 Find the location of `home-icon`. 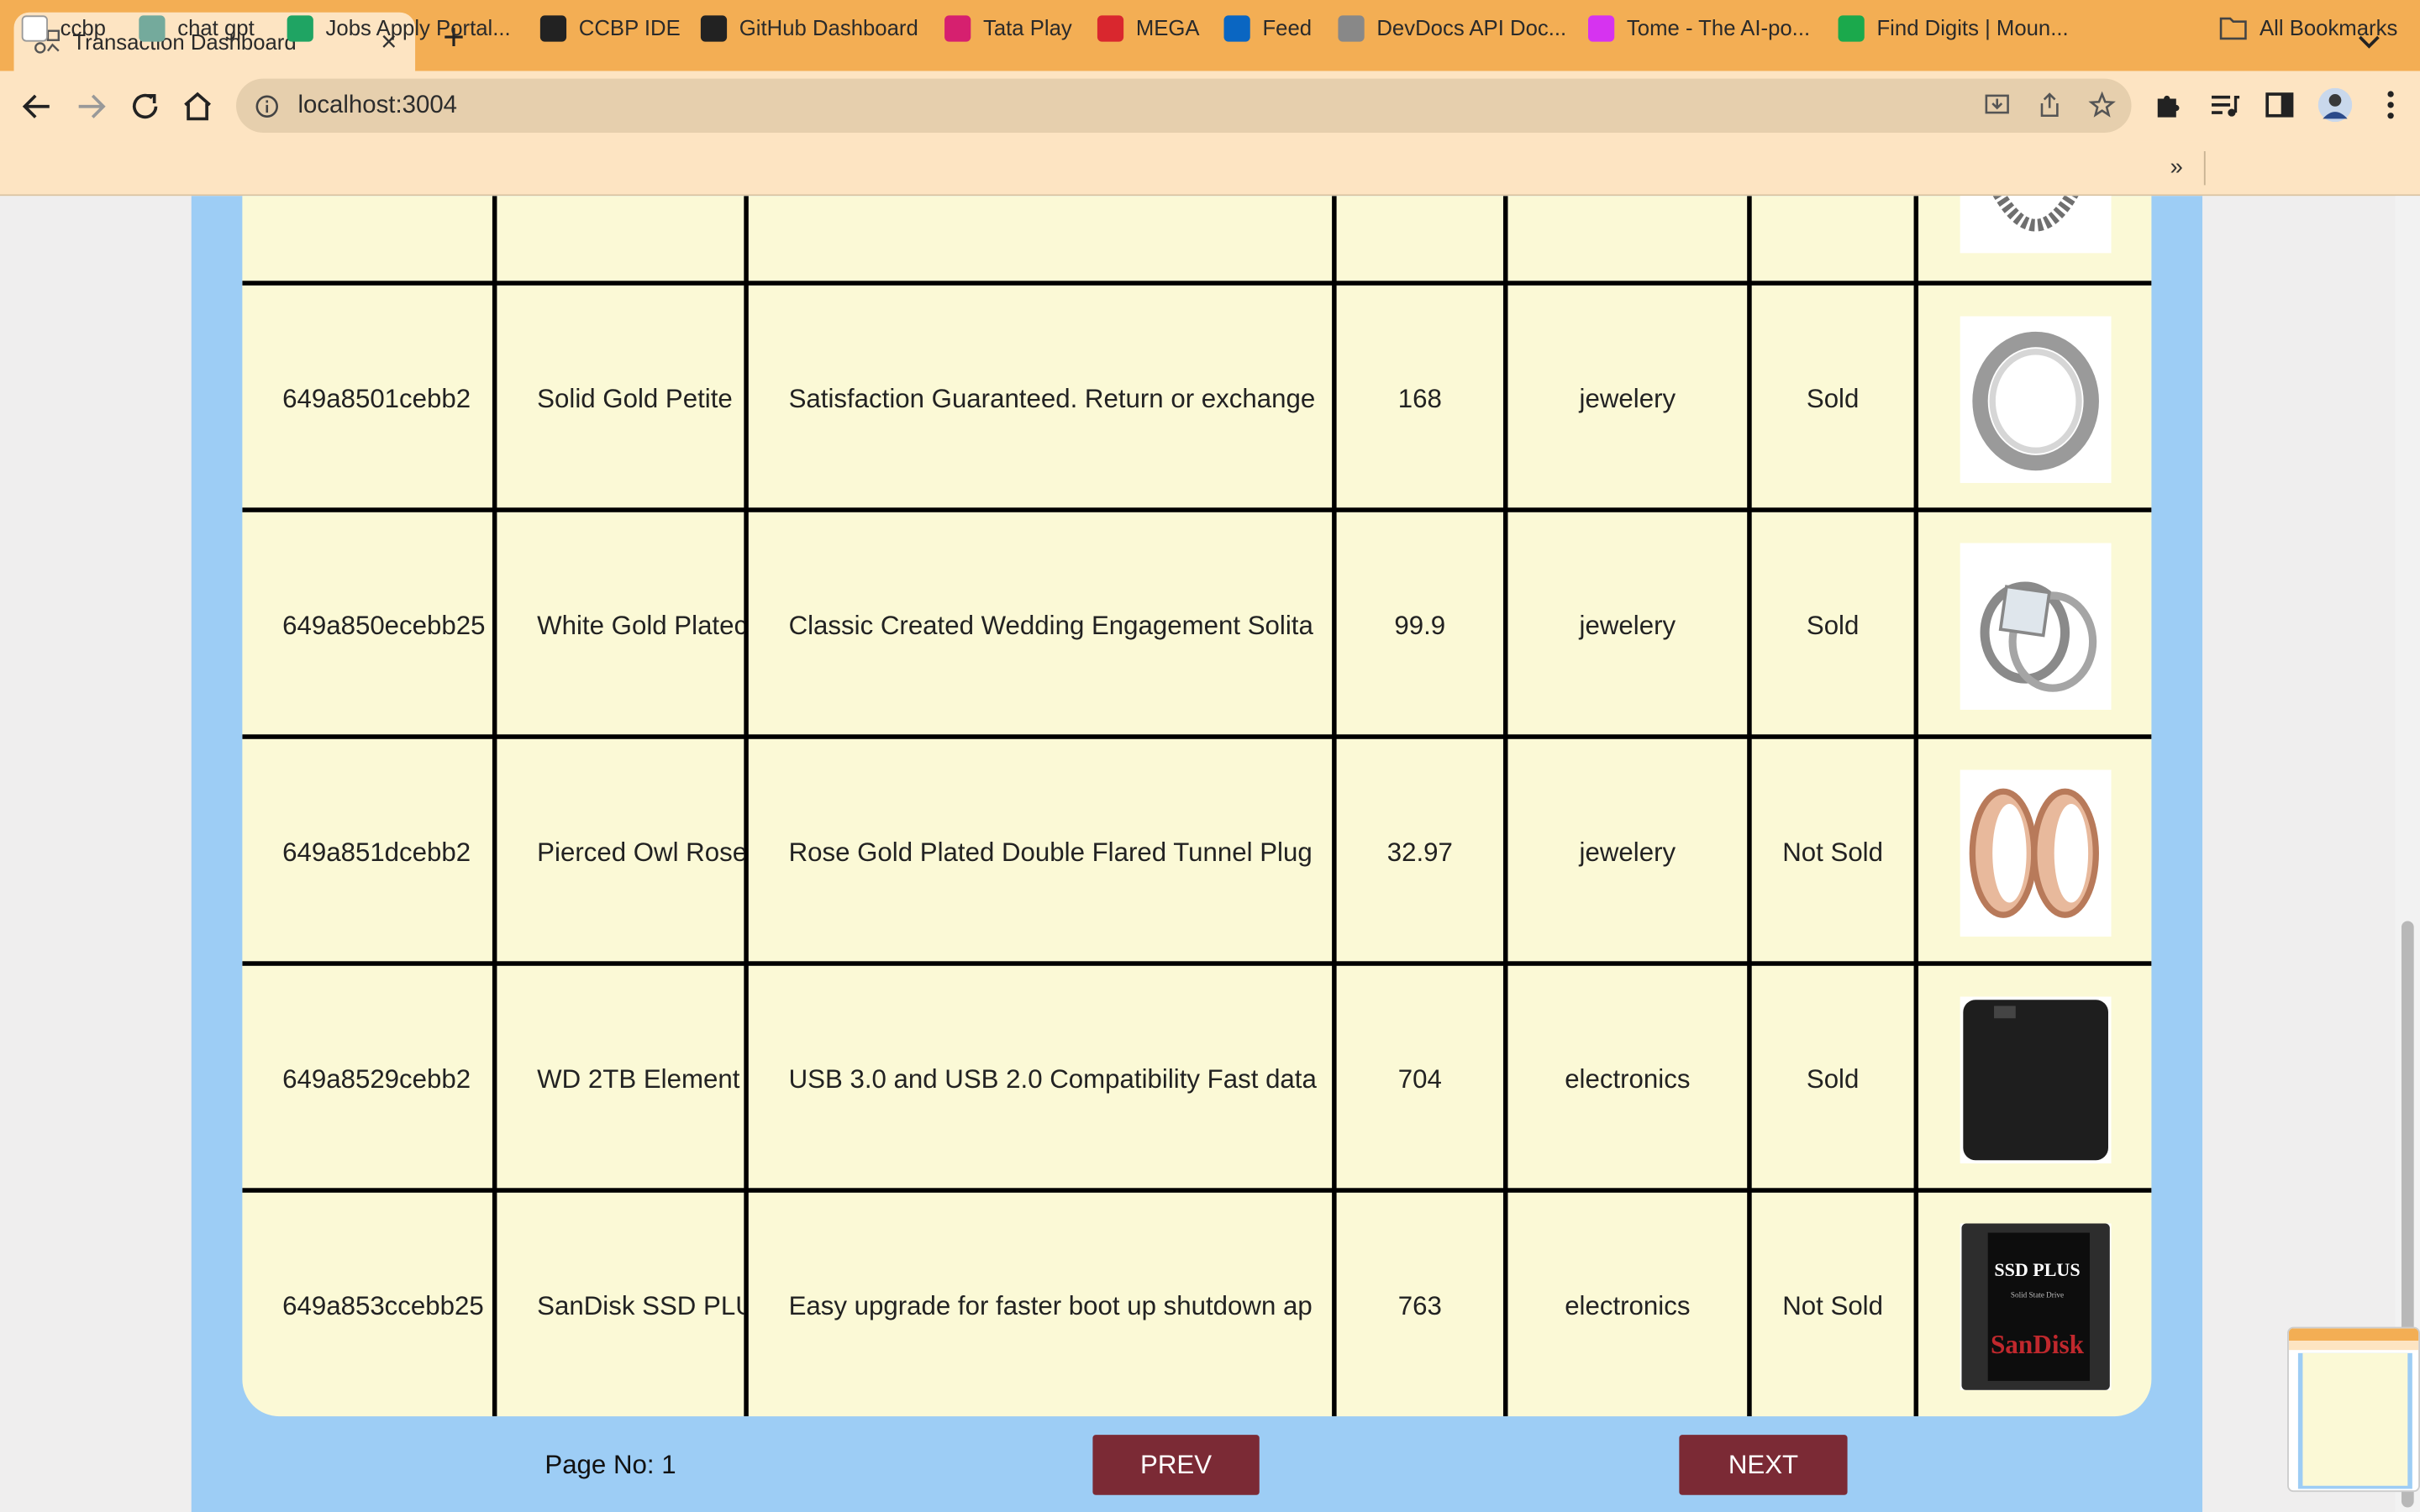

home-icon is located at coordinates (197, 106).